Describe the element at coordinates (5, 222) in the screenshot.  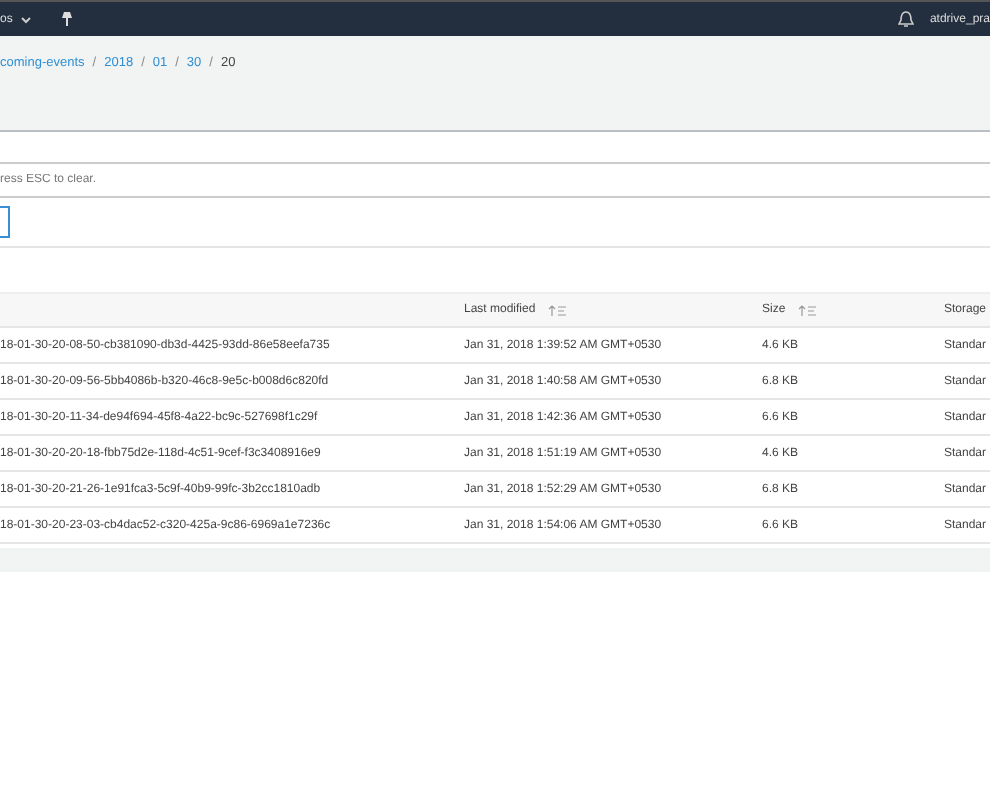
I see `action-button` at that location.